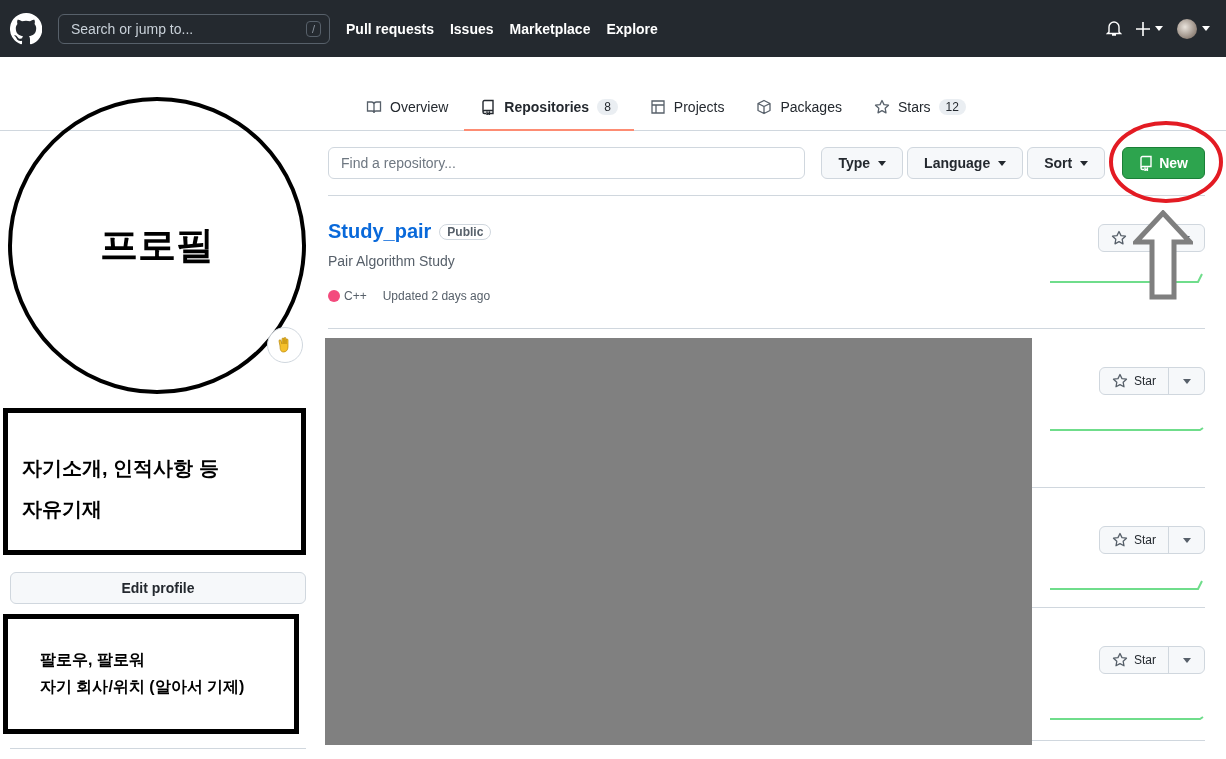  I want to click on cube-icon, so click(764, 107).